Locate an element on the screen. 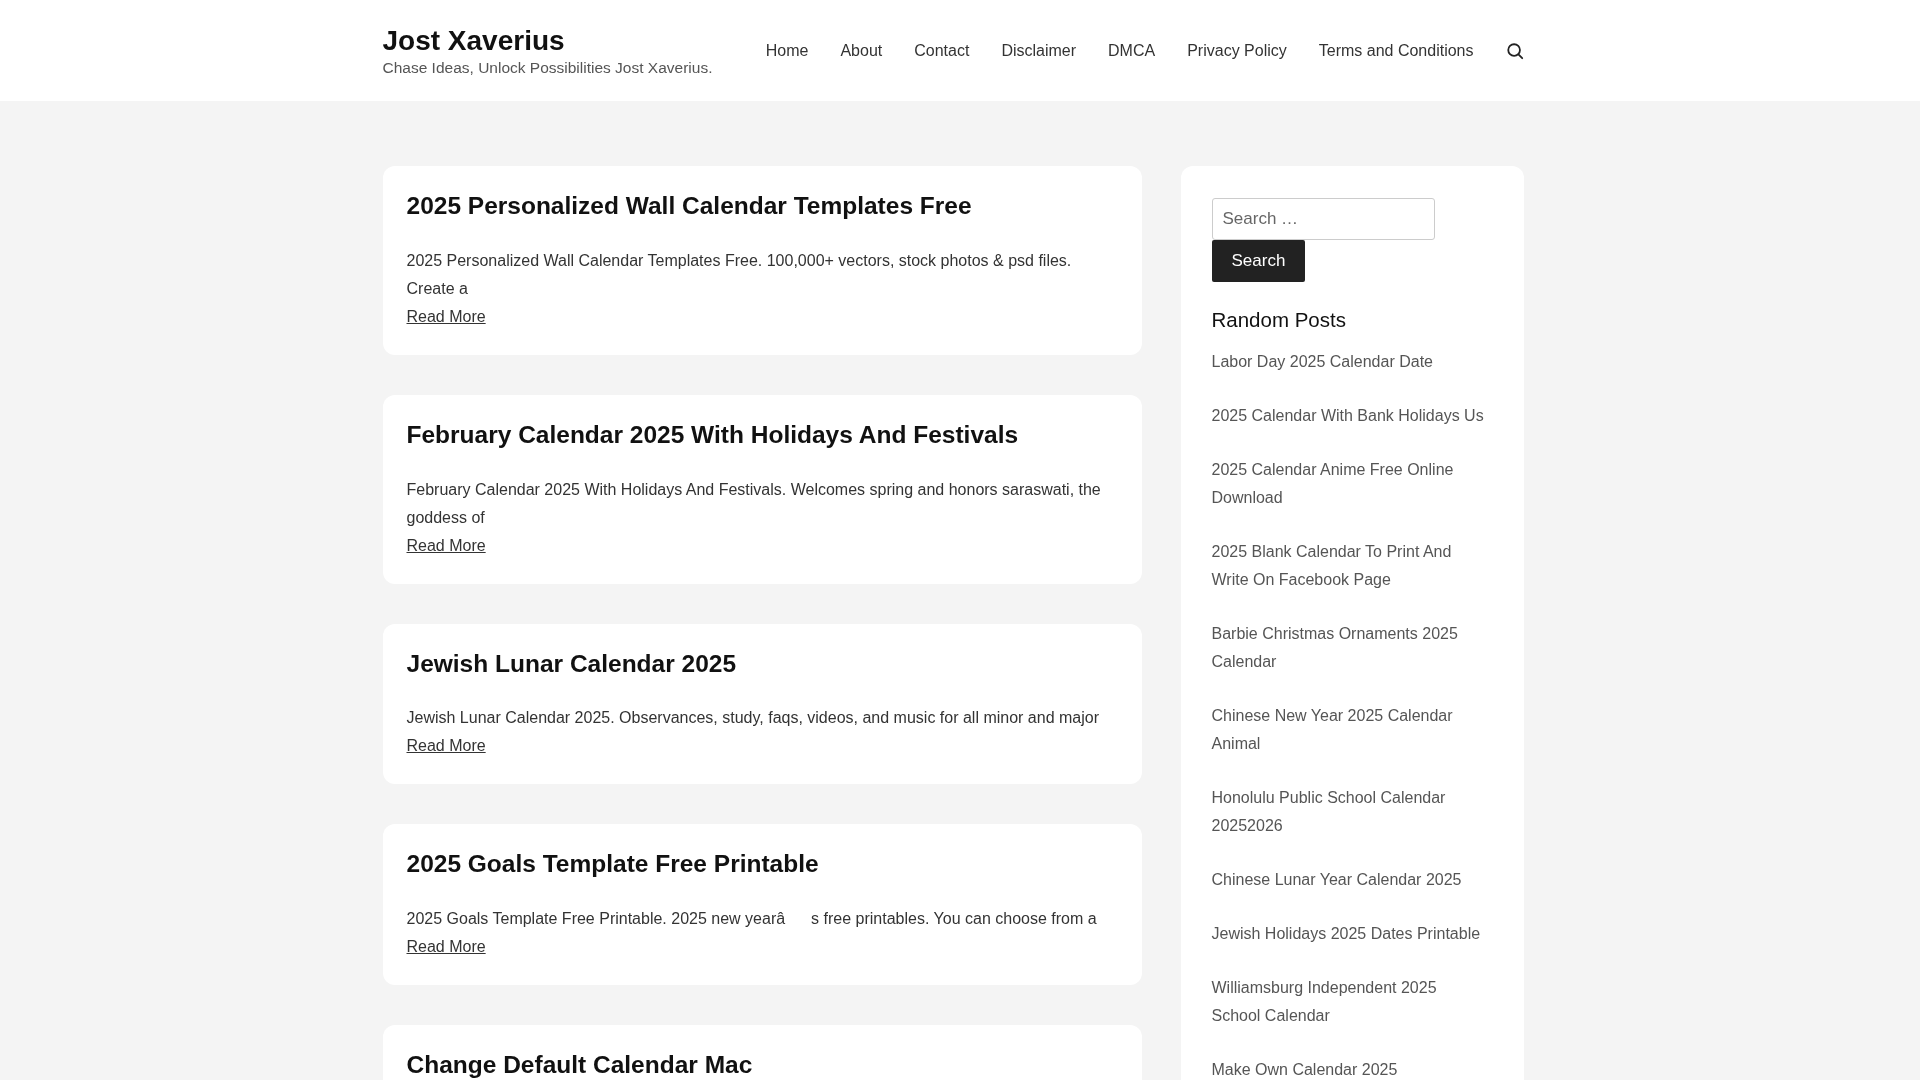 This screenshot has width=1920, height=1080. site-title: Jost Xaverius is located at coordinates (547, 41).